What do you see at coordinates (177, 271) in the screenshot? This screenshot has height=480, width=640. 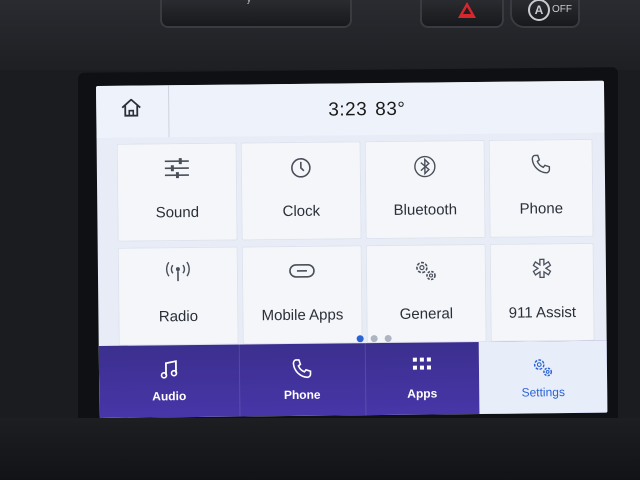 I see `radio-antenna-icon` at bounding box center [177, 271].